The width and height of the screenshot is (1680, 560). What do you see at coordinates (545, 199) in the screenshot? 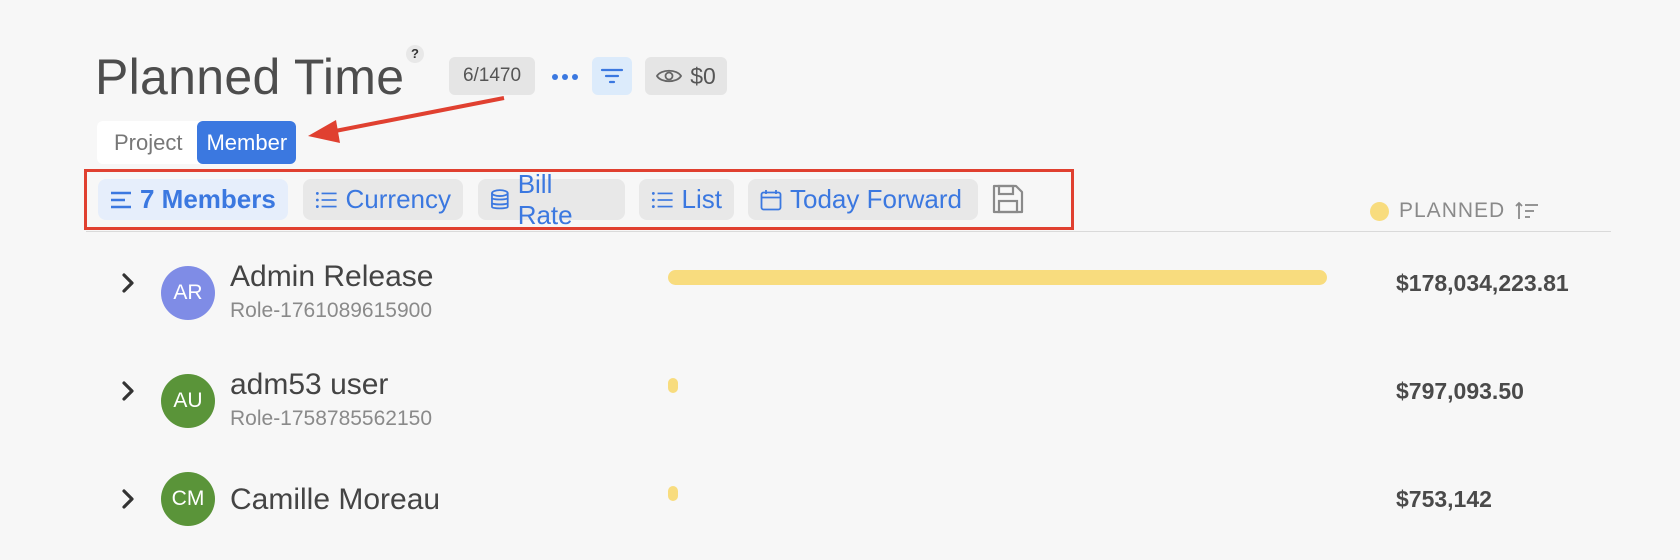
I see `bill-rate-label: Bill Rate` at bounding box center [545, 199].